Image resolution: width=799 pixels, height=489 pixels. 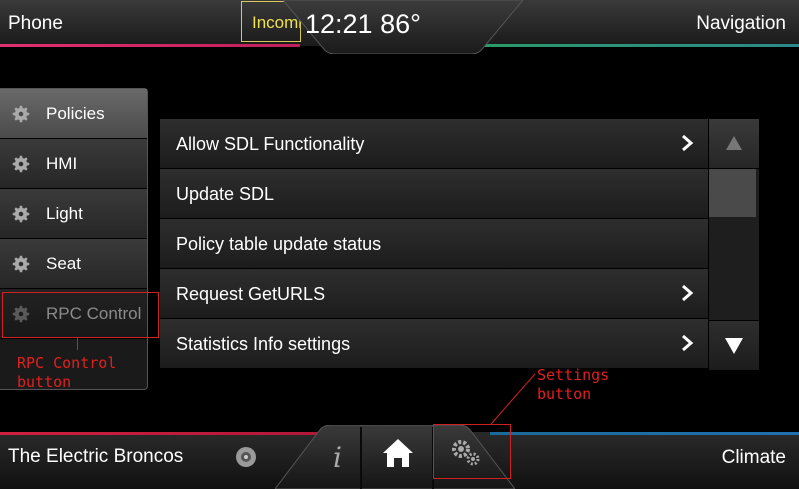 I want to click on rpc-control-annotation-pointer, so click(x=77, y=344).